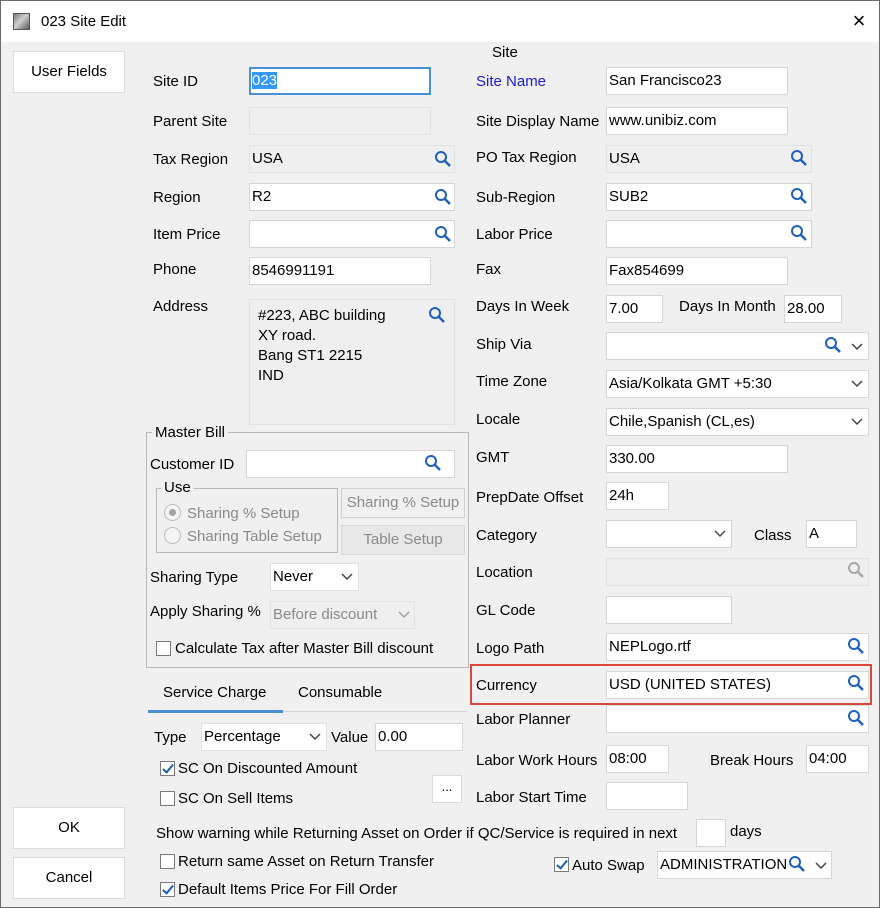 This screenshot has width=880, height=908. Describe the element at coordinates (746, 831) in the screenshot. I see `days-label: days` at that location.